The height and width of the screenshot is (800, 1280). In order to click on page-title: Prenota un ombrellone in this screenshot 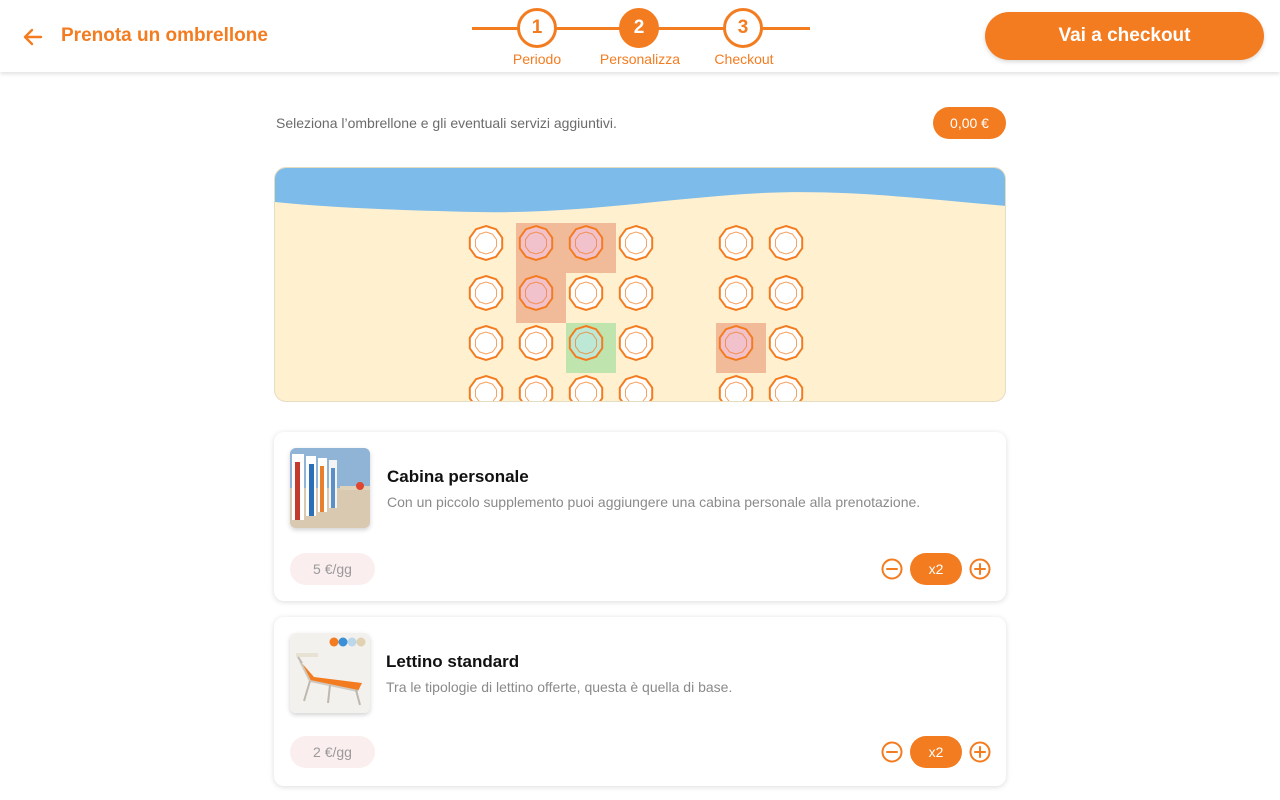, I will do `click(164, 35)`.